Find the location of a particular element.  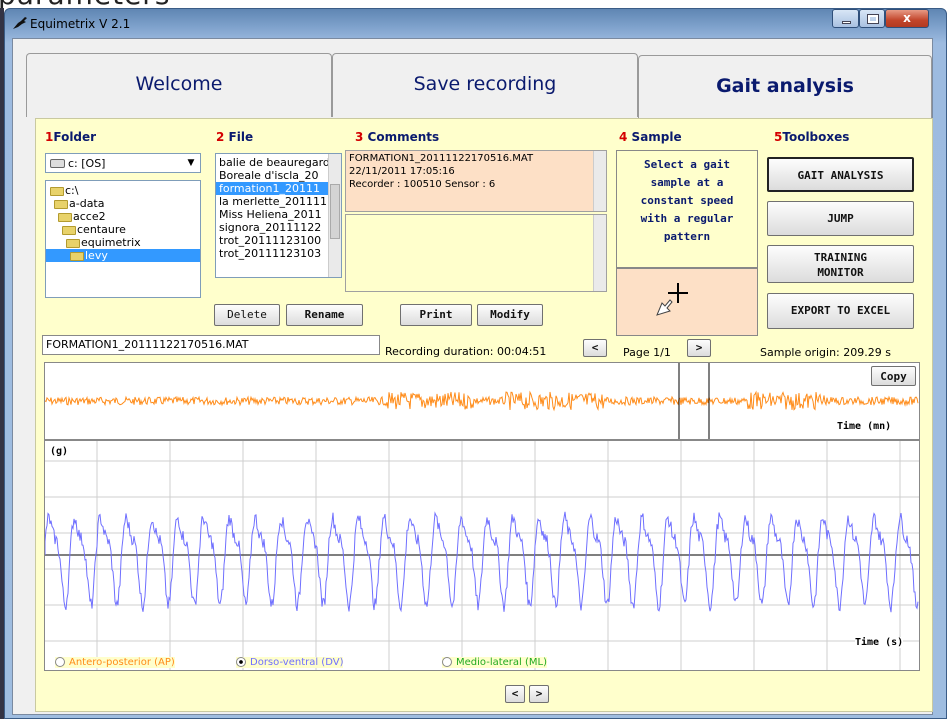

tree-item: centaure is located at coordinates (125, 229).